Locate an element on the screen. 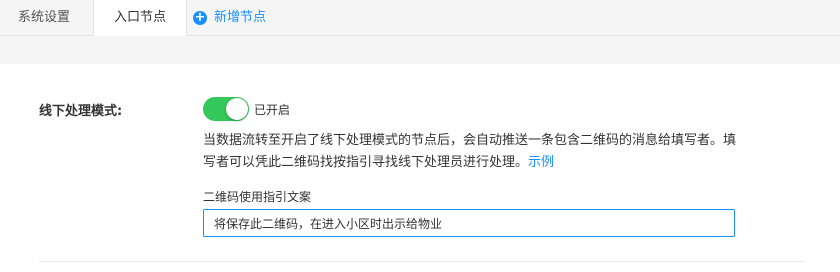 The width and height of the screenshot is (840, 272). add-node-label: 新增节点 is located at coordinates (240, 17).